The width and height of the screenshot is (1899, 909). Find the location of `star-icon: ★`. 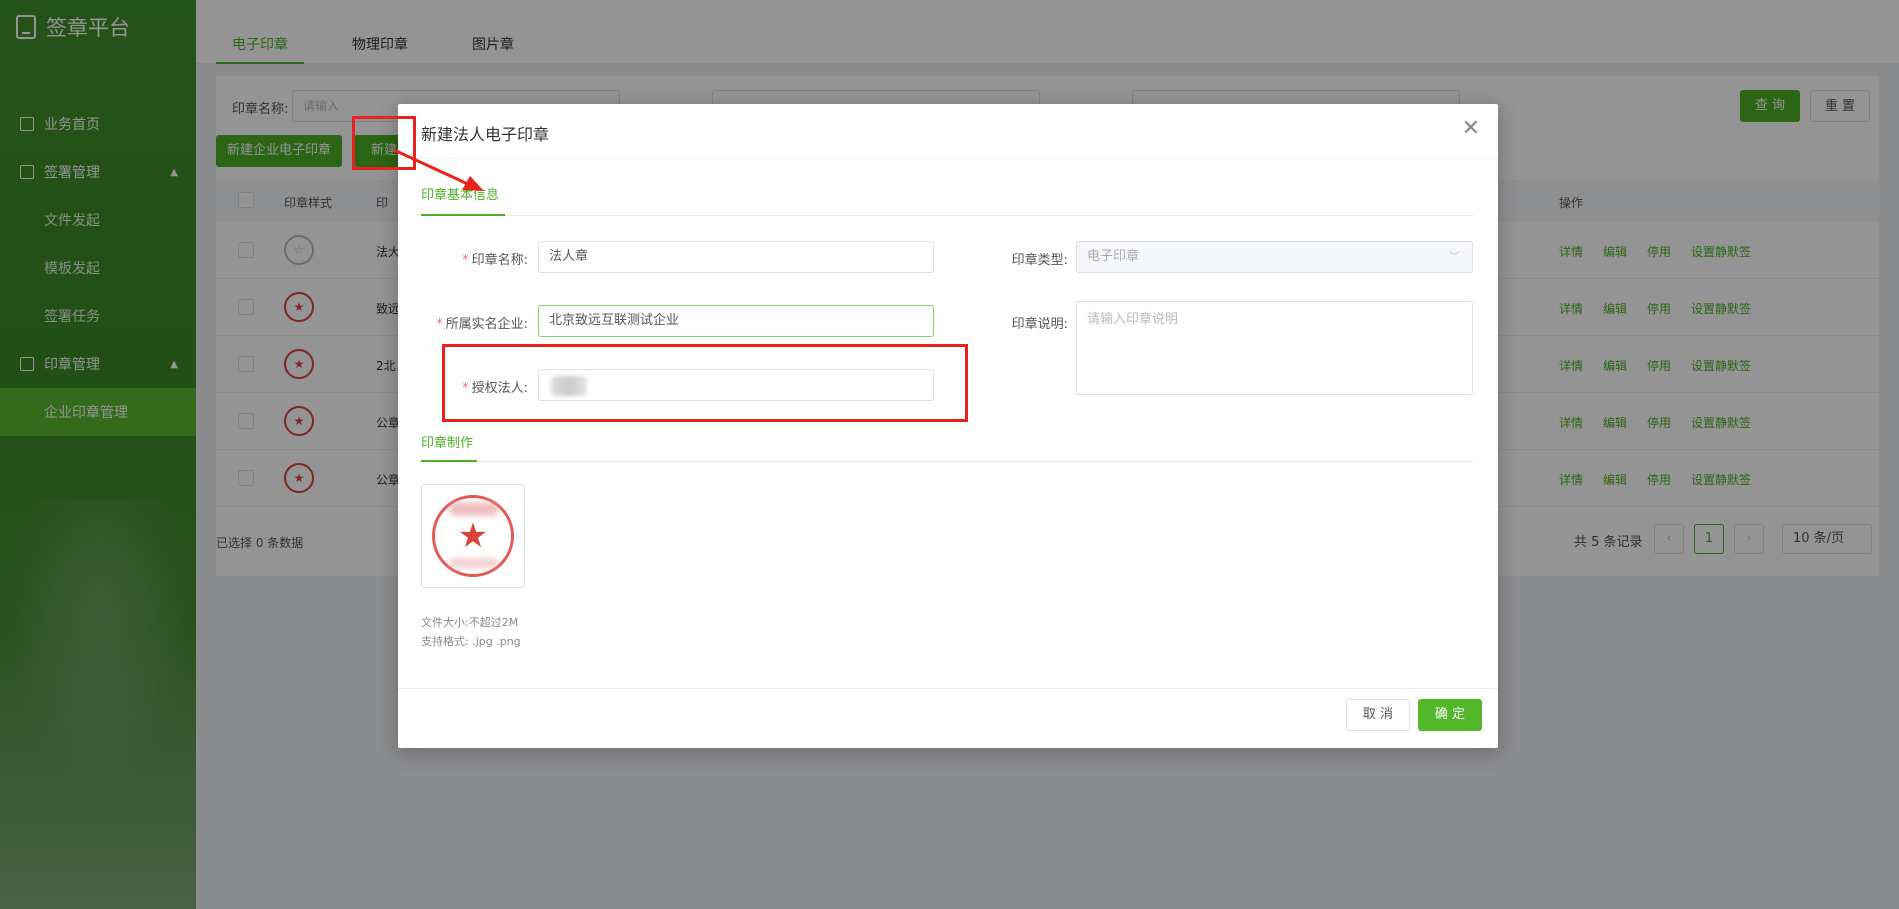

star-icon: ★ is located at coordinates (473, 536).